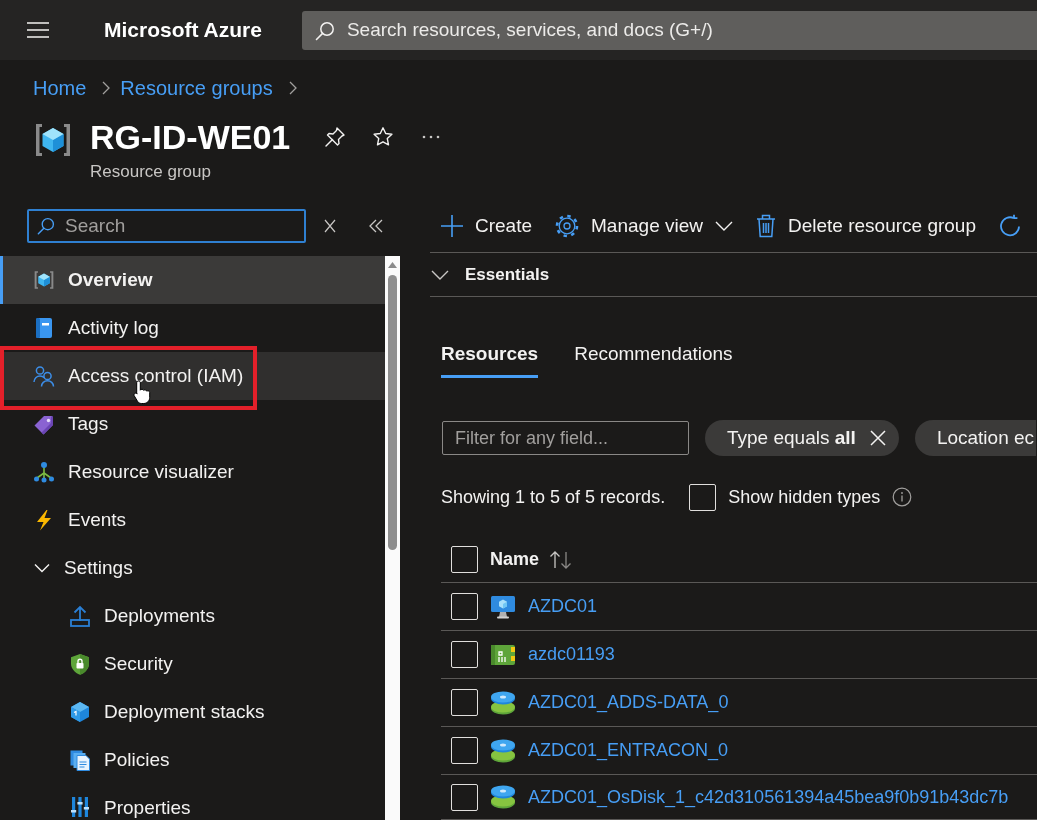 This screenshot has width=1037, height=820. What do you see at coordinates (376, 226) in the screenshot?
I see `double-chevron-left-icon` at bounding box center [376, 226].